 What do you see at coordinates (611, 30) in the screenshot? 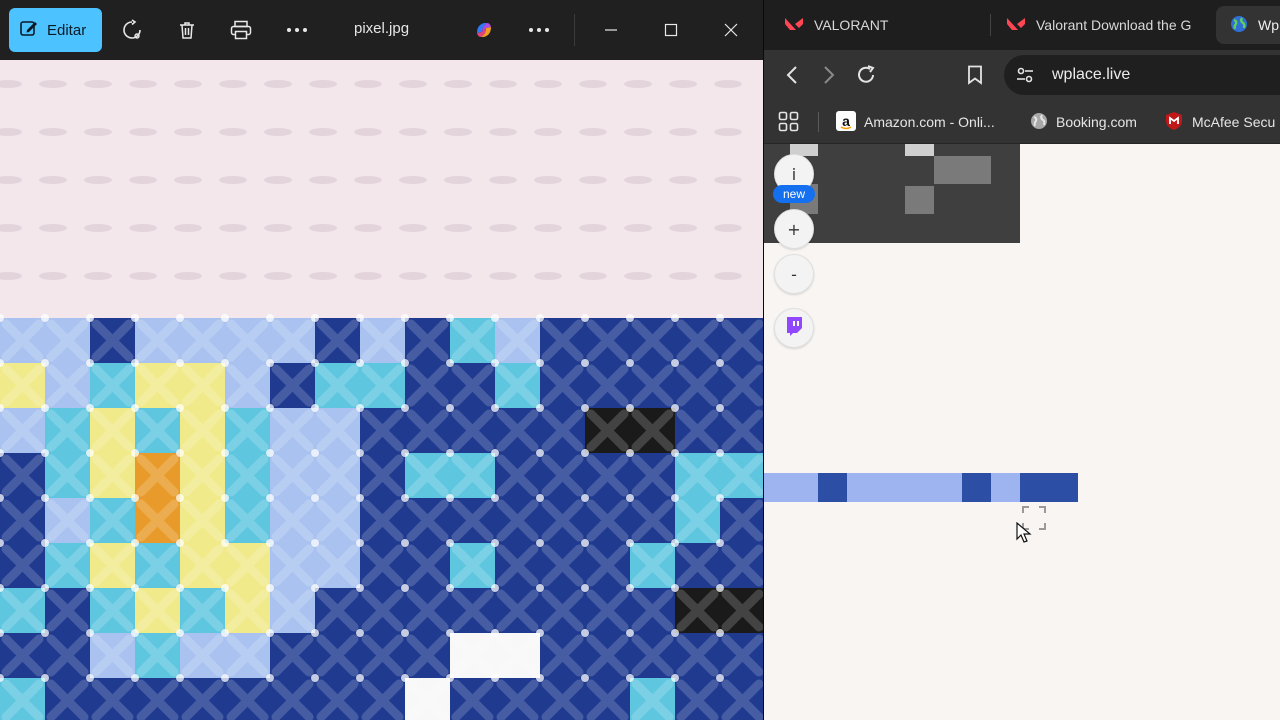
I see `minimize-icon` at bounding box center [611, 30].